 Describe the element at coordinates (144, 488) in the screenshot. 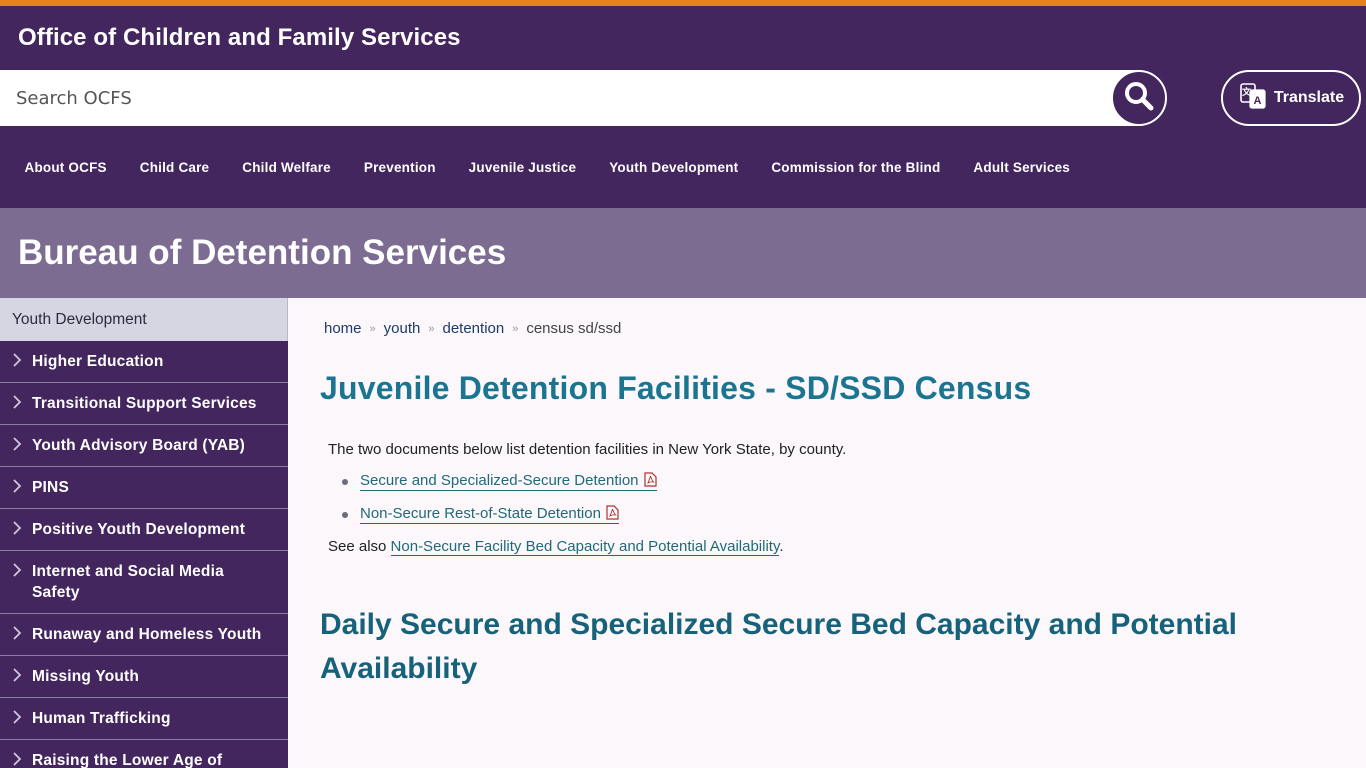

I see `sidebar-item-pins: PINS` at that location.